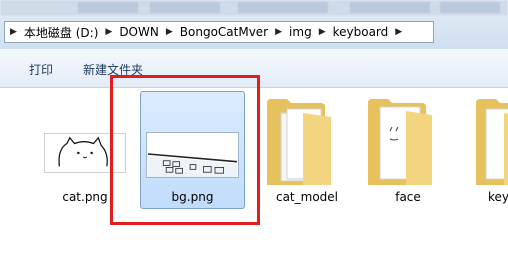 Image resolution: width=508 pixels, height=258 pixels. Describe the element at coordinates (41, 69) in the screenshot. I see `print-button: 打印` at that location.